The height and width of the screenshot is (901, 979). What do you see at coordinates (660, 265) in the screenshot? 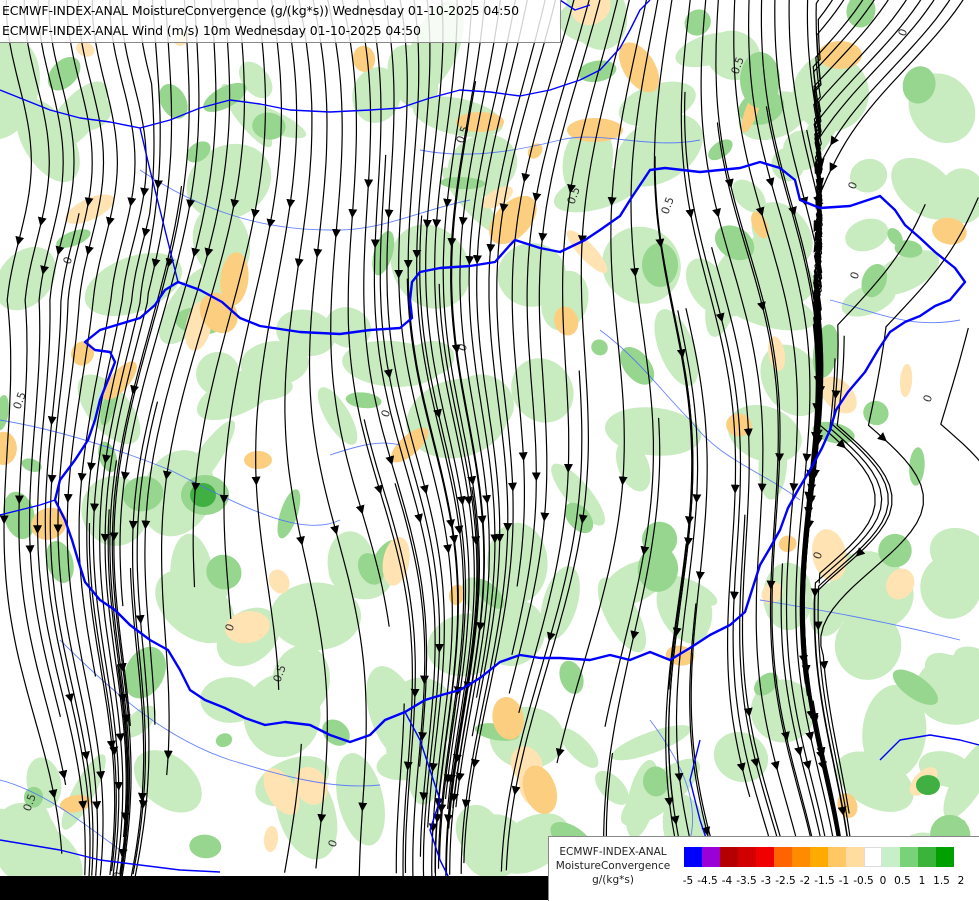
I see `convergence-patch` at bounding box center [660, 265].